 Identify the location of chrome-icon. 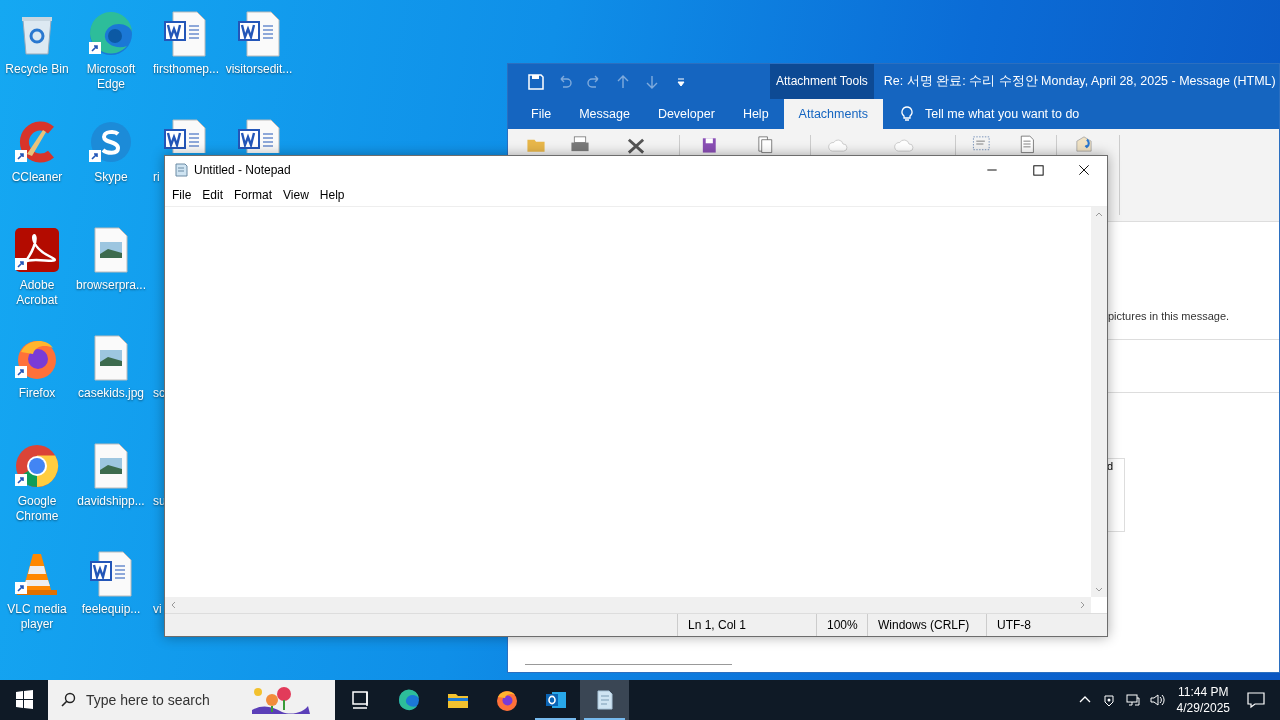
(37, 466).